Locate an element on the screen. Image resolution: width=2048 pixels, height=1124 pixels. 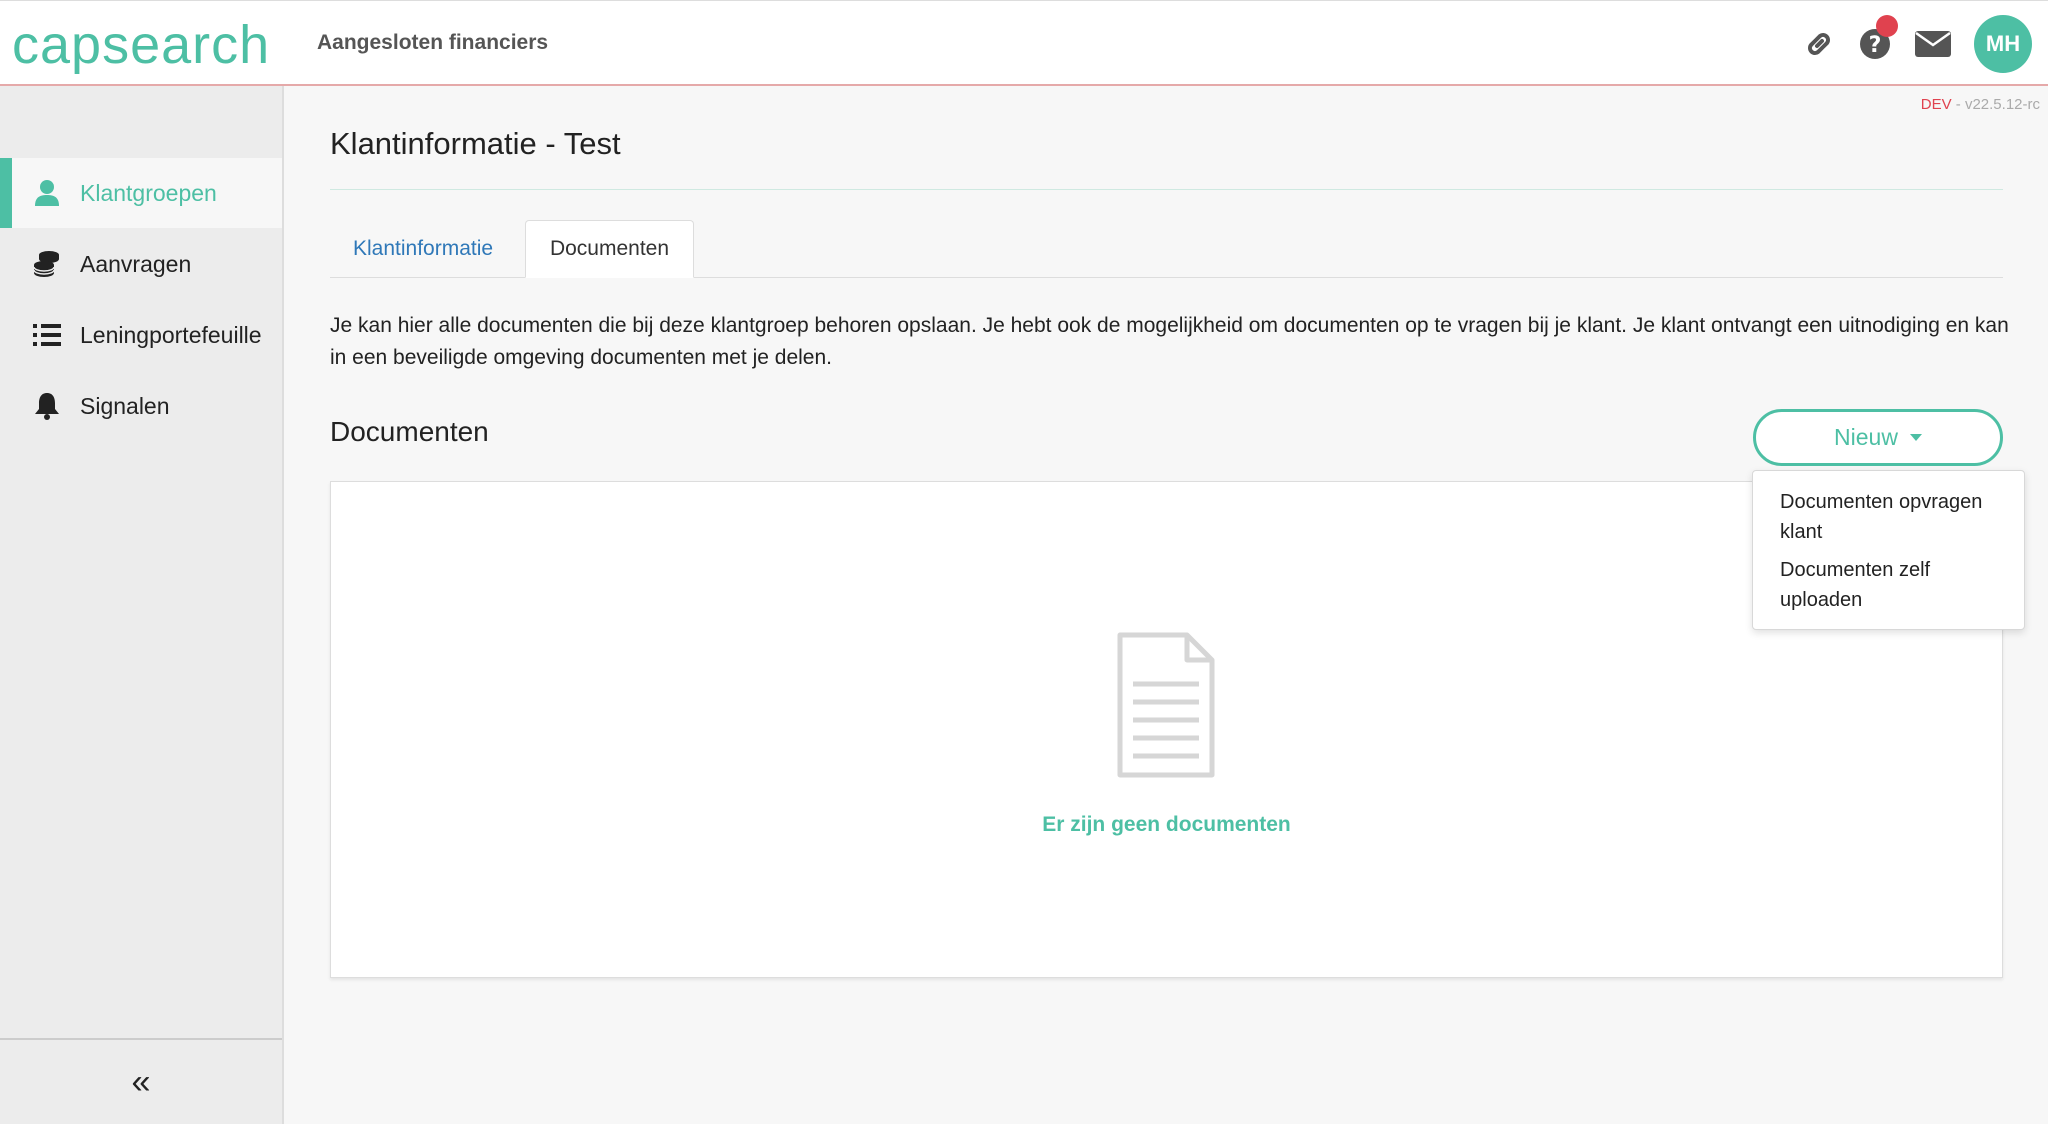
section-title: Documenten is located at coordinates (409, 431).